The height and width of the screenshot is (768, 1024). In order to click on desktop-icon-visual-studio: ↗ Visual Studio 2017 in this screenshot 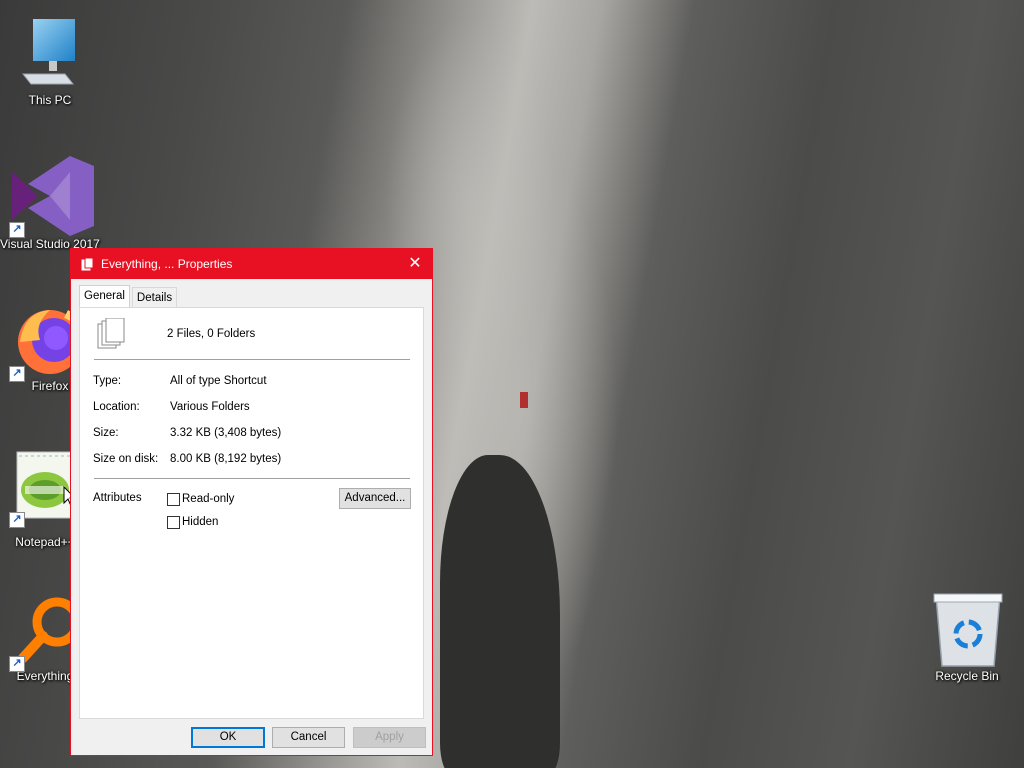, I will do `click(50, 201)`.